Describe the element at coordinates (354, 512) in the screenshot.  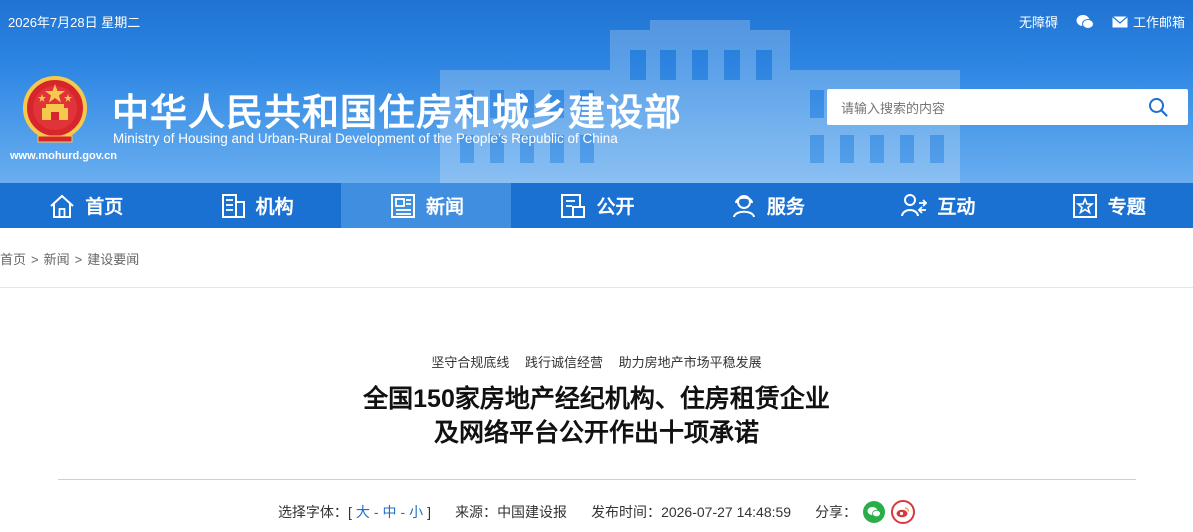
I see `font-size-selector: 选择字体： [ 大 - 中 - 小 ]` at that location.